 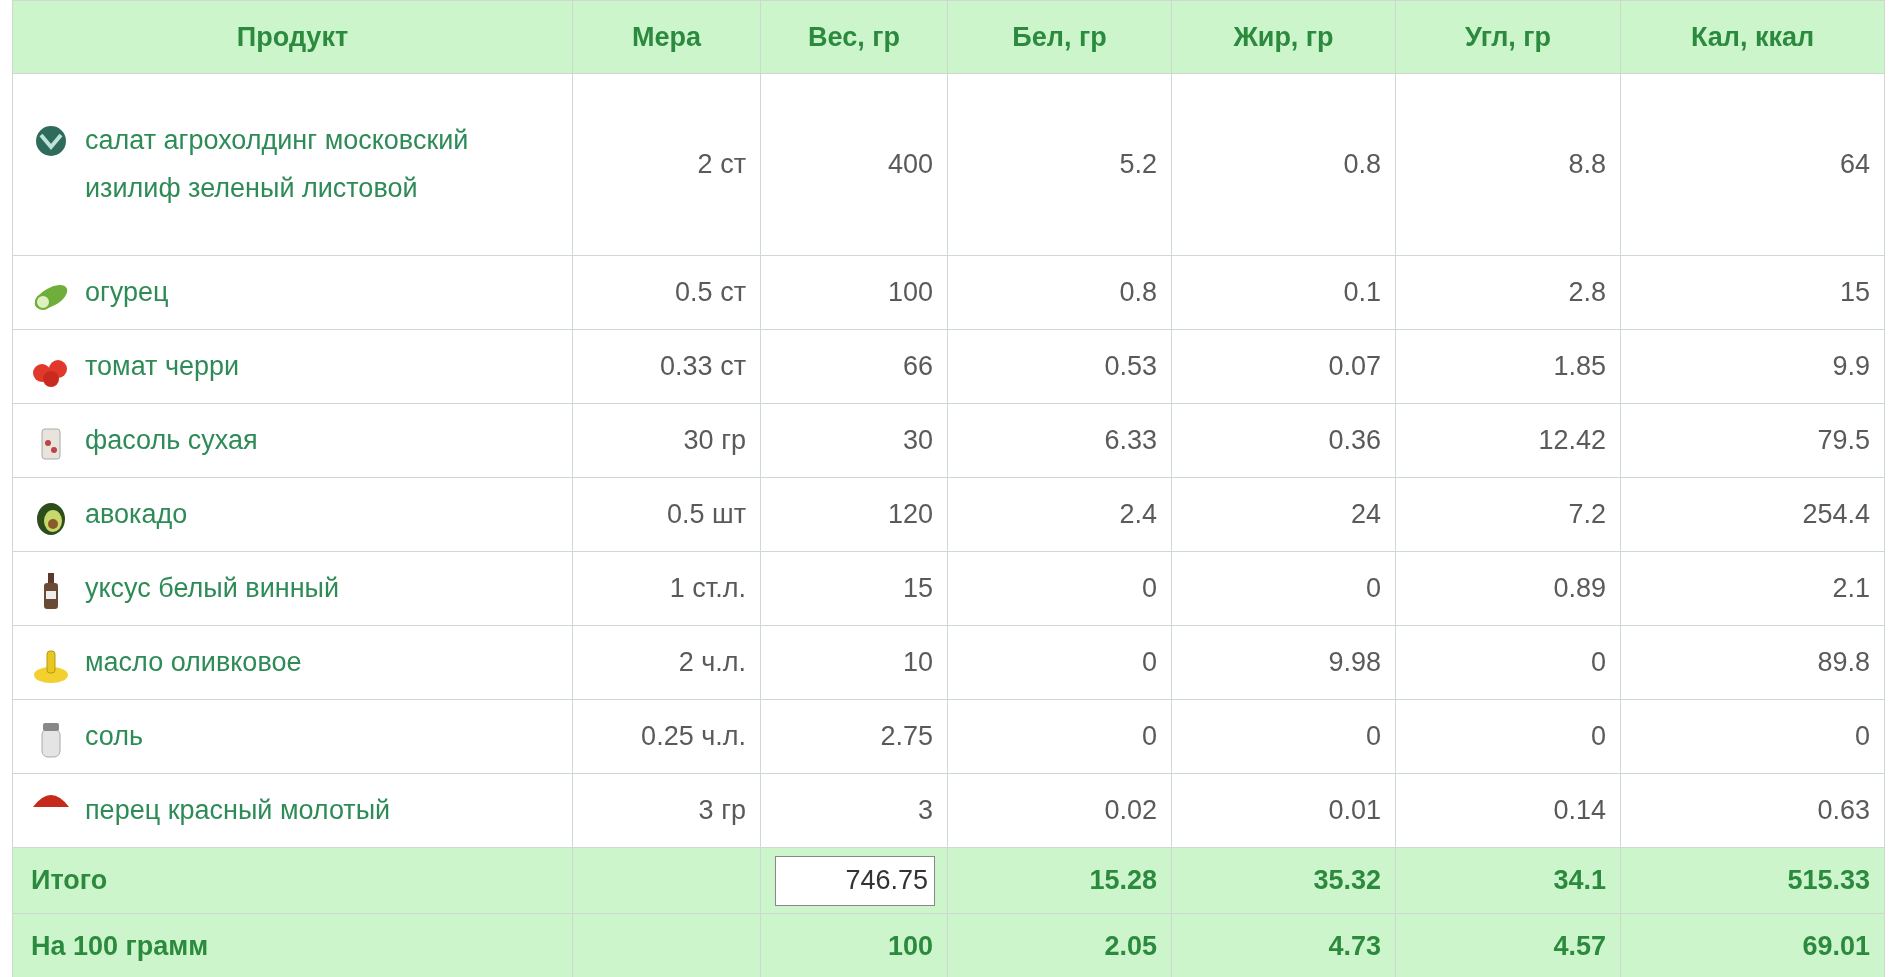 What do you see at coordinates (1059, 440) in the screenshot?
I see `table-cell: 6.33` at bounding box center [1059, 440].